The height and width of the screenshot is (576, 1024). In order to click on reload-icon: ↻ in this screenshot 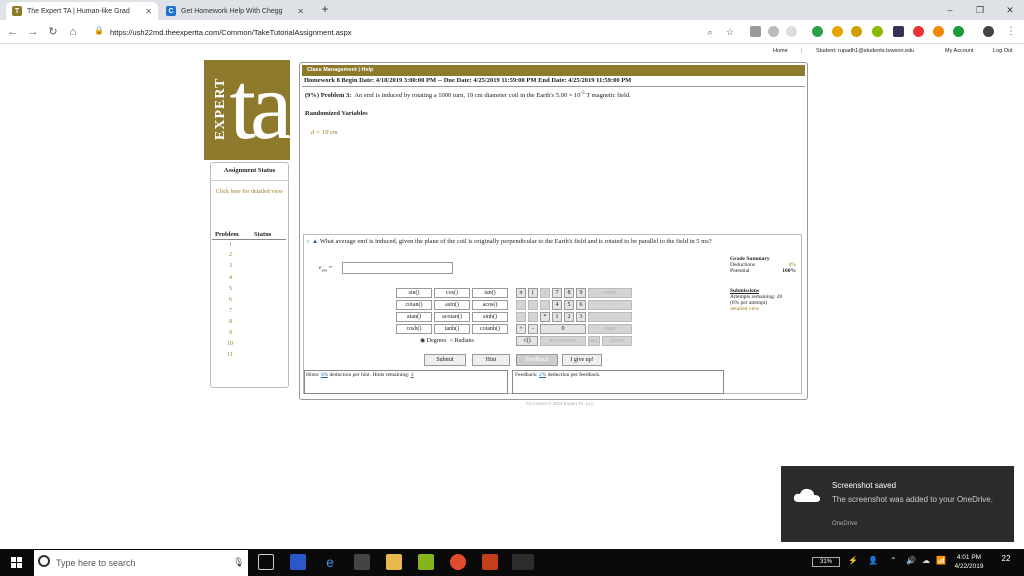, I will do `click(53, 32)`.